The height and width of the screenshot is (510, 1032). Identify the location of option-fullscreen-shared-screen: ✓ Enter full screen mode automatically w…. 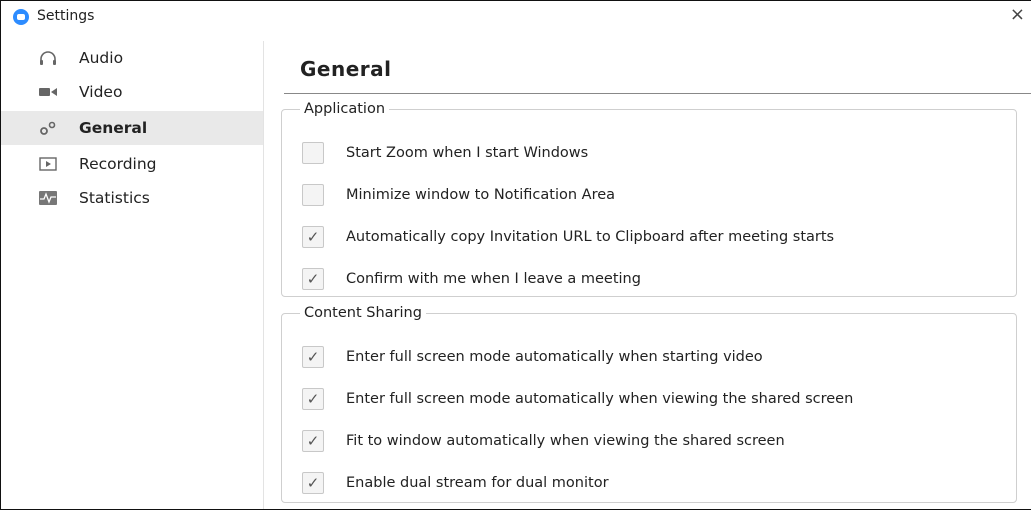
(577, 399).